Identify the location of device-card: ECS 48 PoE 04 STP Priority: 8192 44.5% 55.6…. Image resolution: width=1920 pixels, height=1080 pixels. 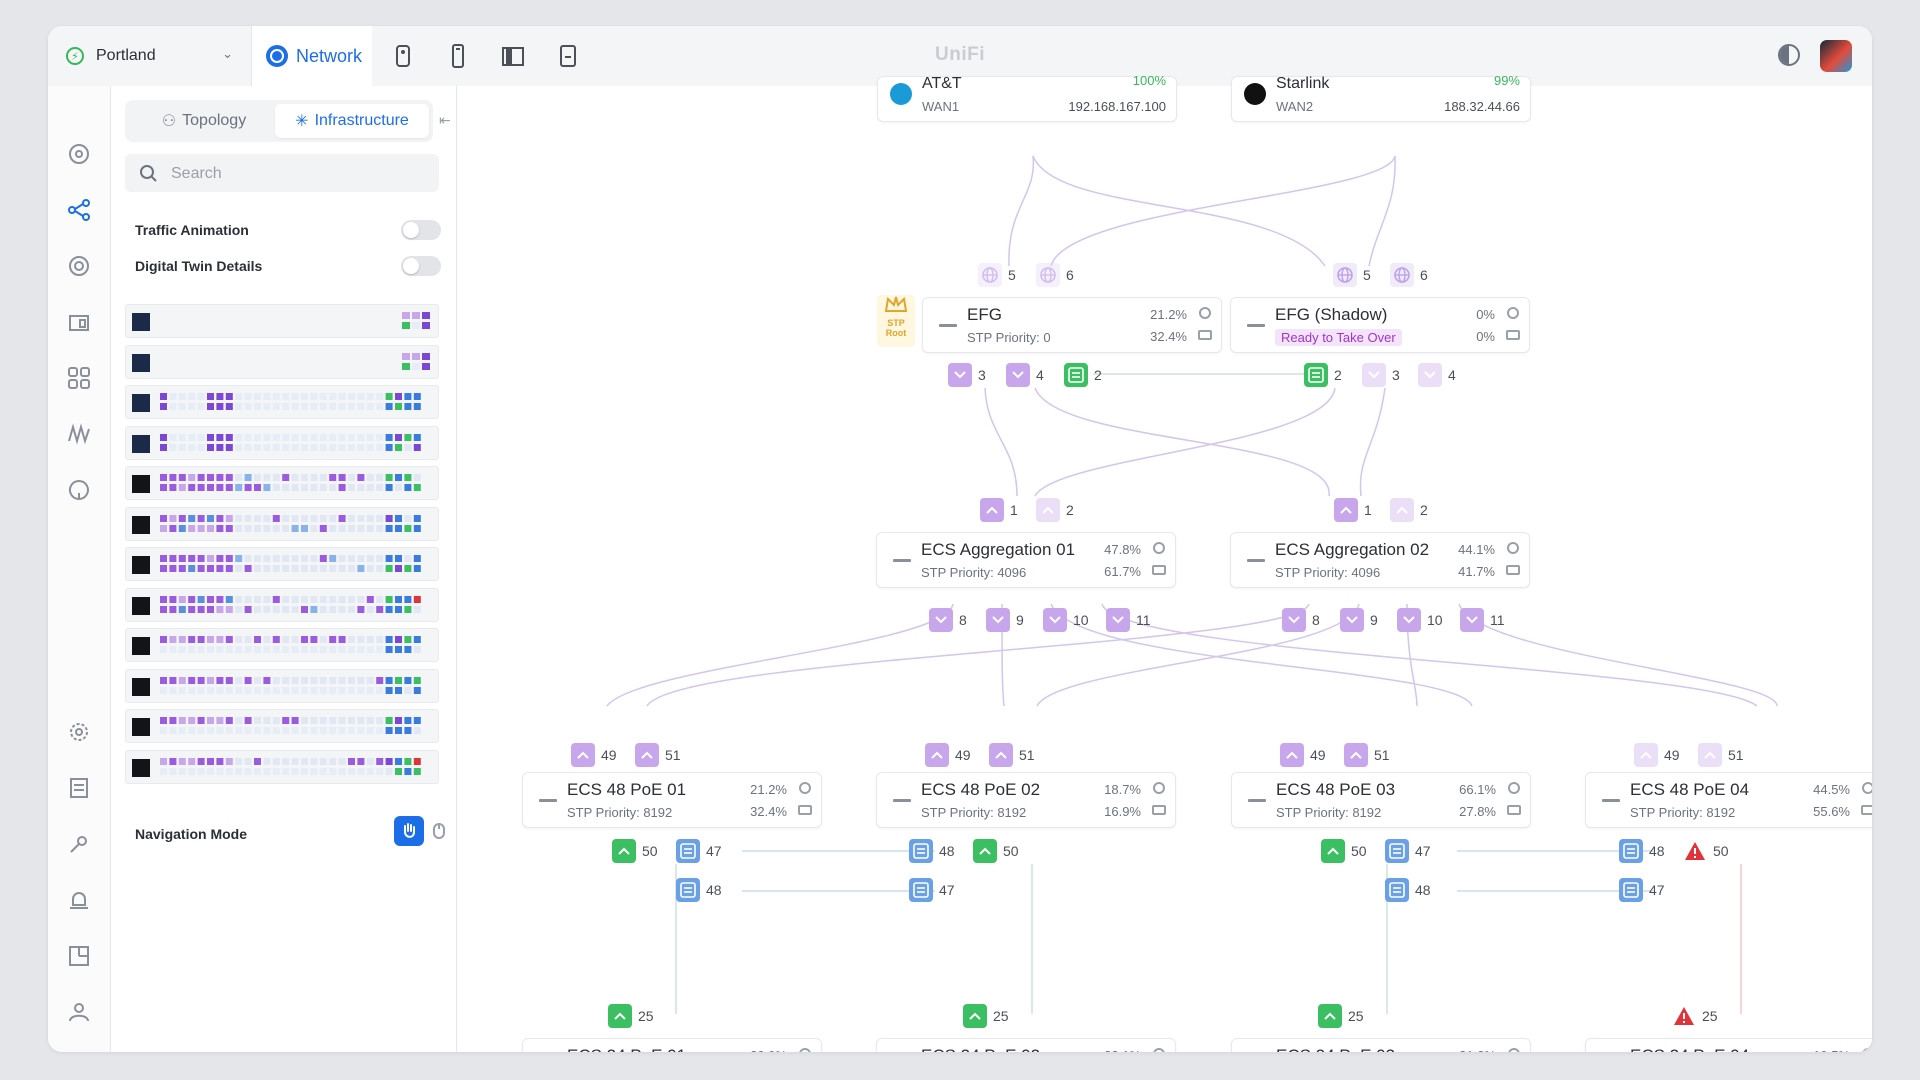
(1728, 800).